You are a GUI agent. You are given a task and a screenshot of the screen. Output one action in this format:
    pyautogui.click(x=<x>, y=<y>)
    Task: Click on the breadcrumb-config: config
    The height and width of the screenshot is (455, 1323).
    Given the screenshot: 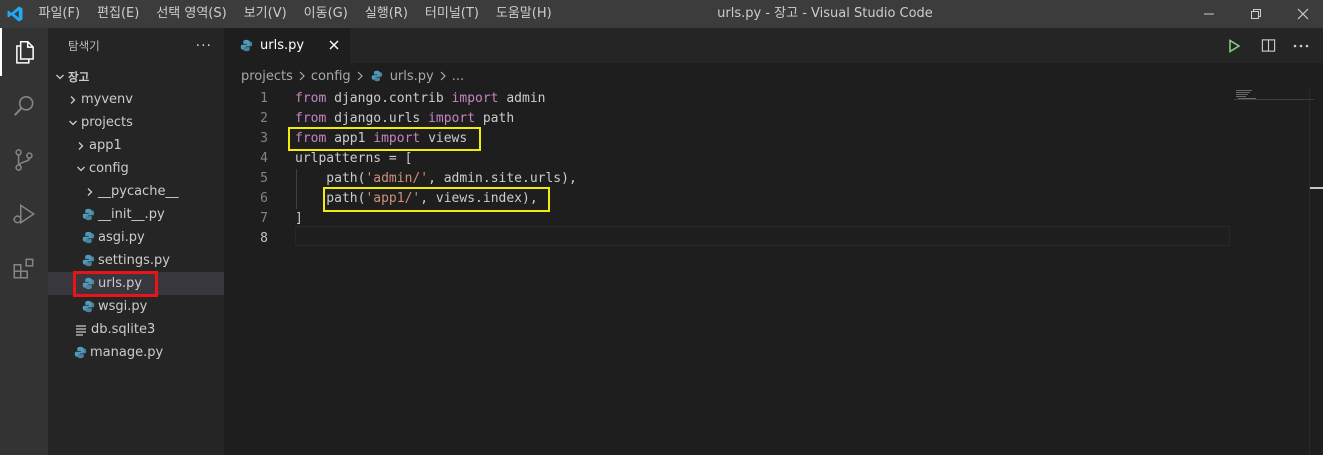 What is the action you would take?
    pyautogui.click(x=331, y=76)
    